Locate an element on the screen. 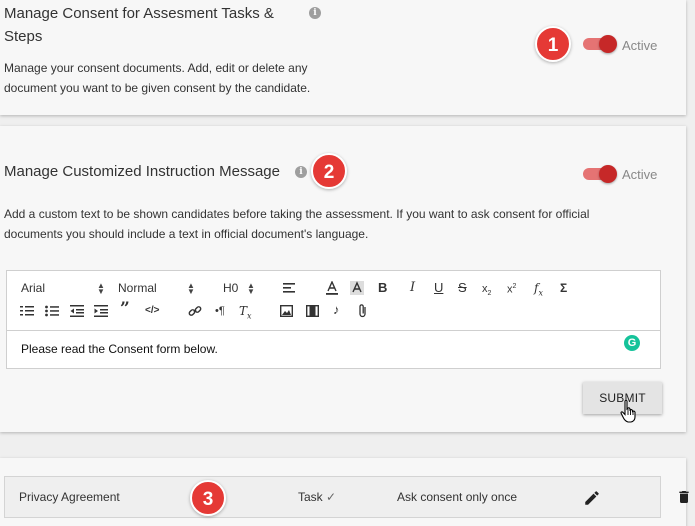  strikethrough-icon: S is located at coordinates (462, 288).